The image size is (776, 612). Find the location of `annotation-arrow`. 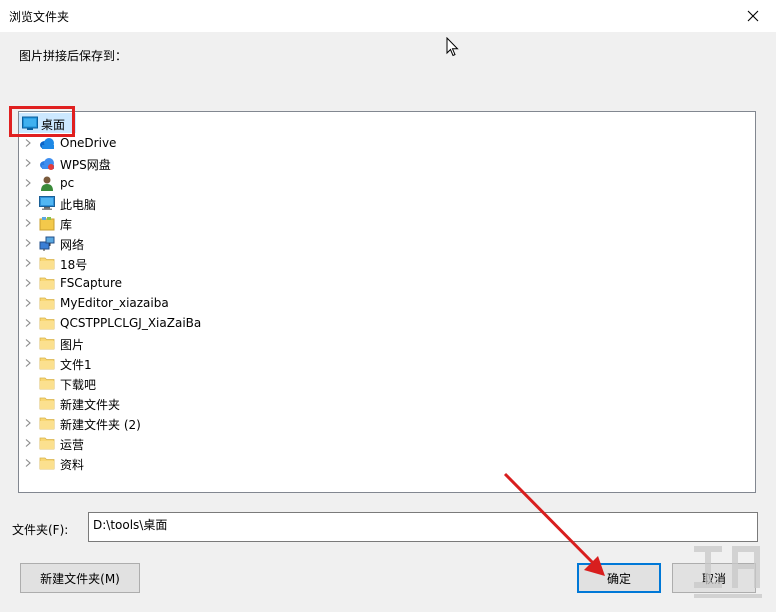

annotation-arrow is located at coordinates (554, 524).